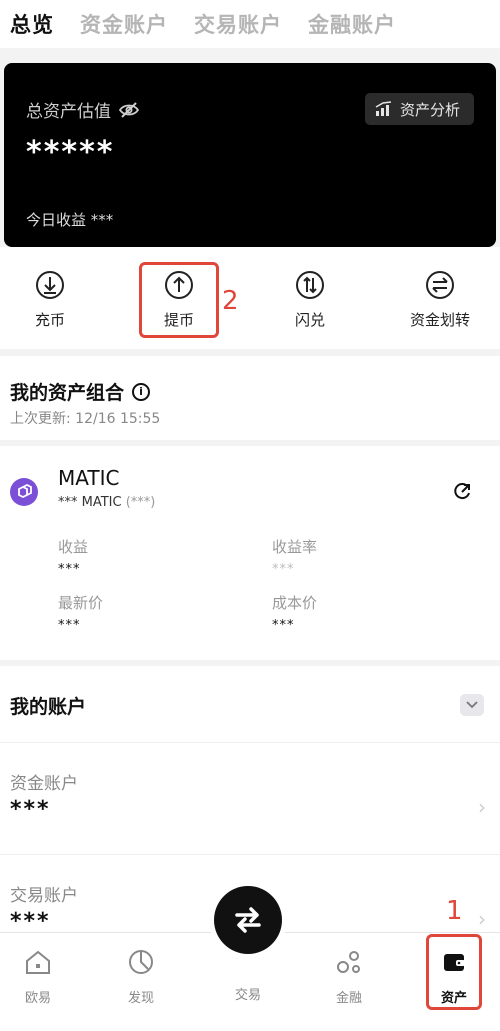 The image size is (500, 1031). I want to click on nav-home: 欧易, so click(38, 976).